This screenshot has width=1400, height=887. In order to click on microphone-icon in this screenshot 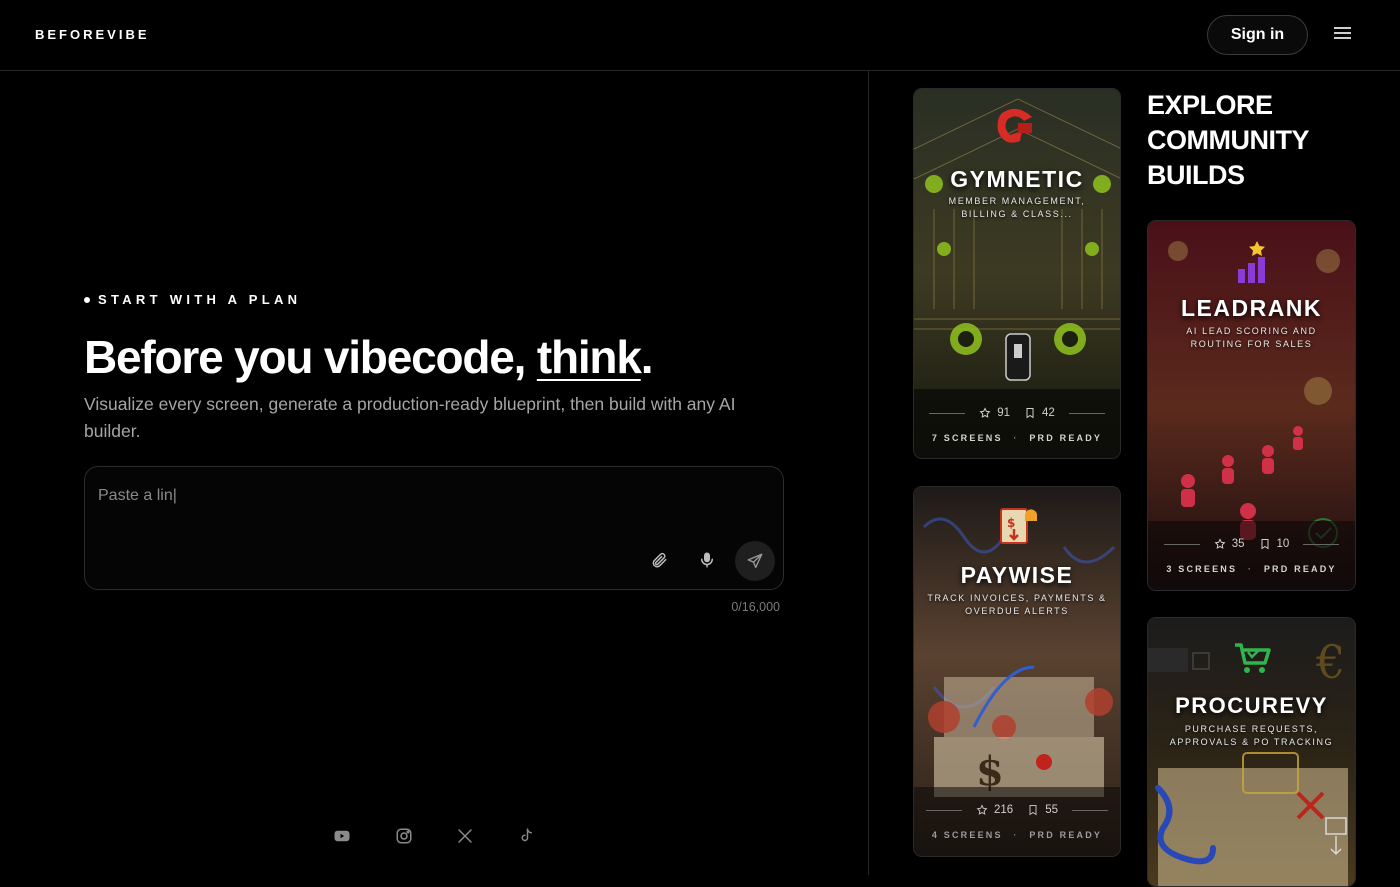, I will do `click(707, 560)`.